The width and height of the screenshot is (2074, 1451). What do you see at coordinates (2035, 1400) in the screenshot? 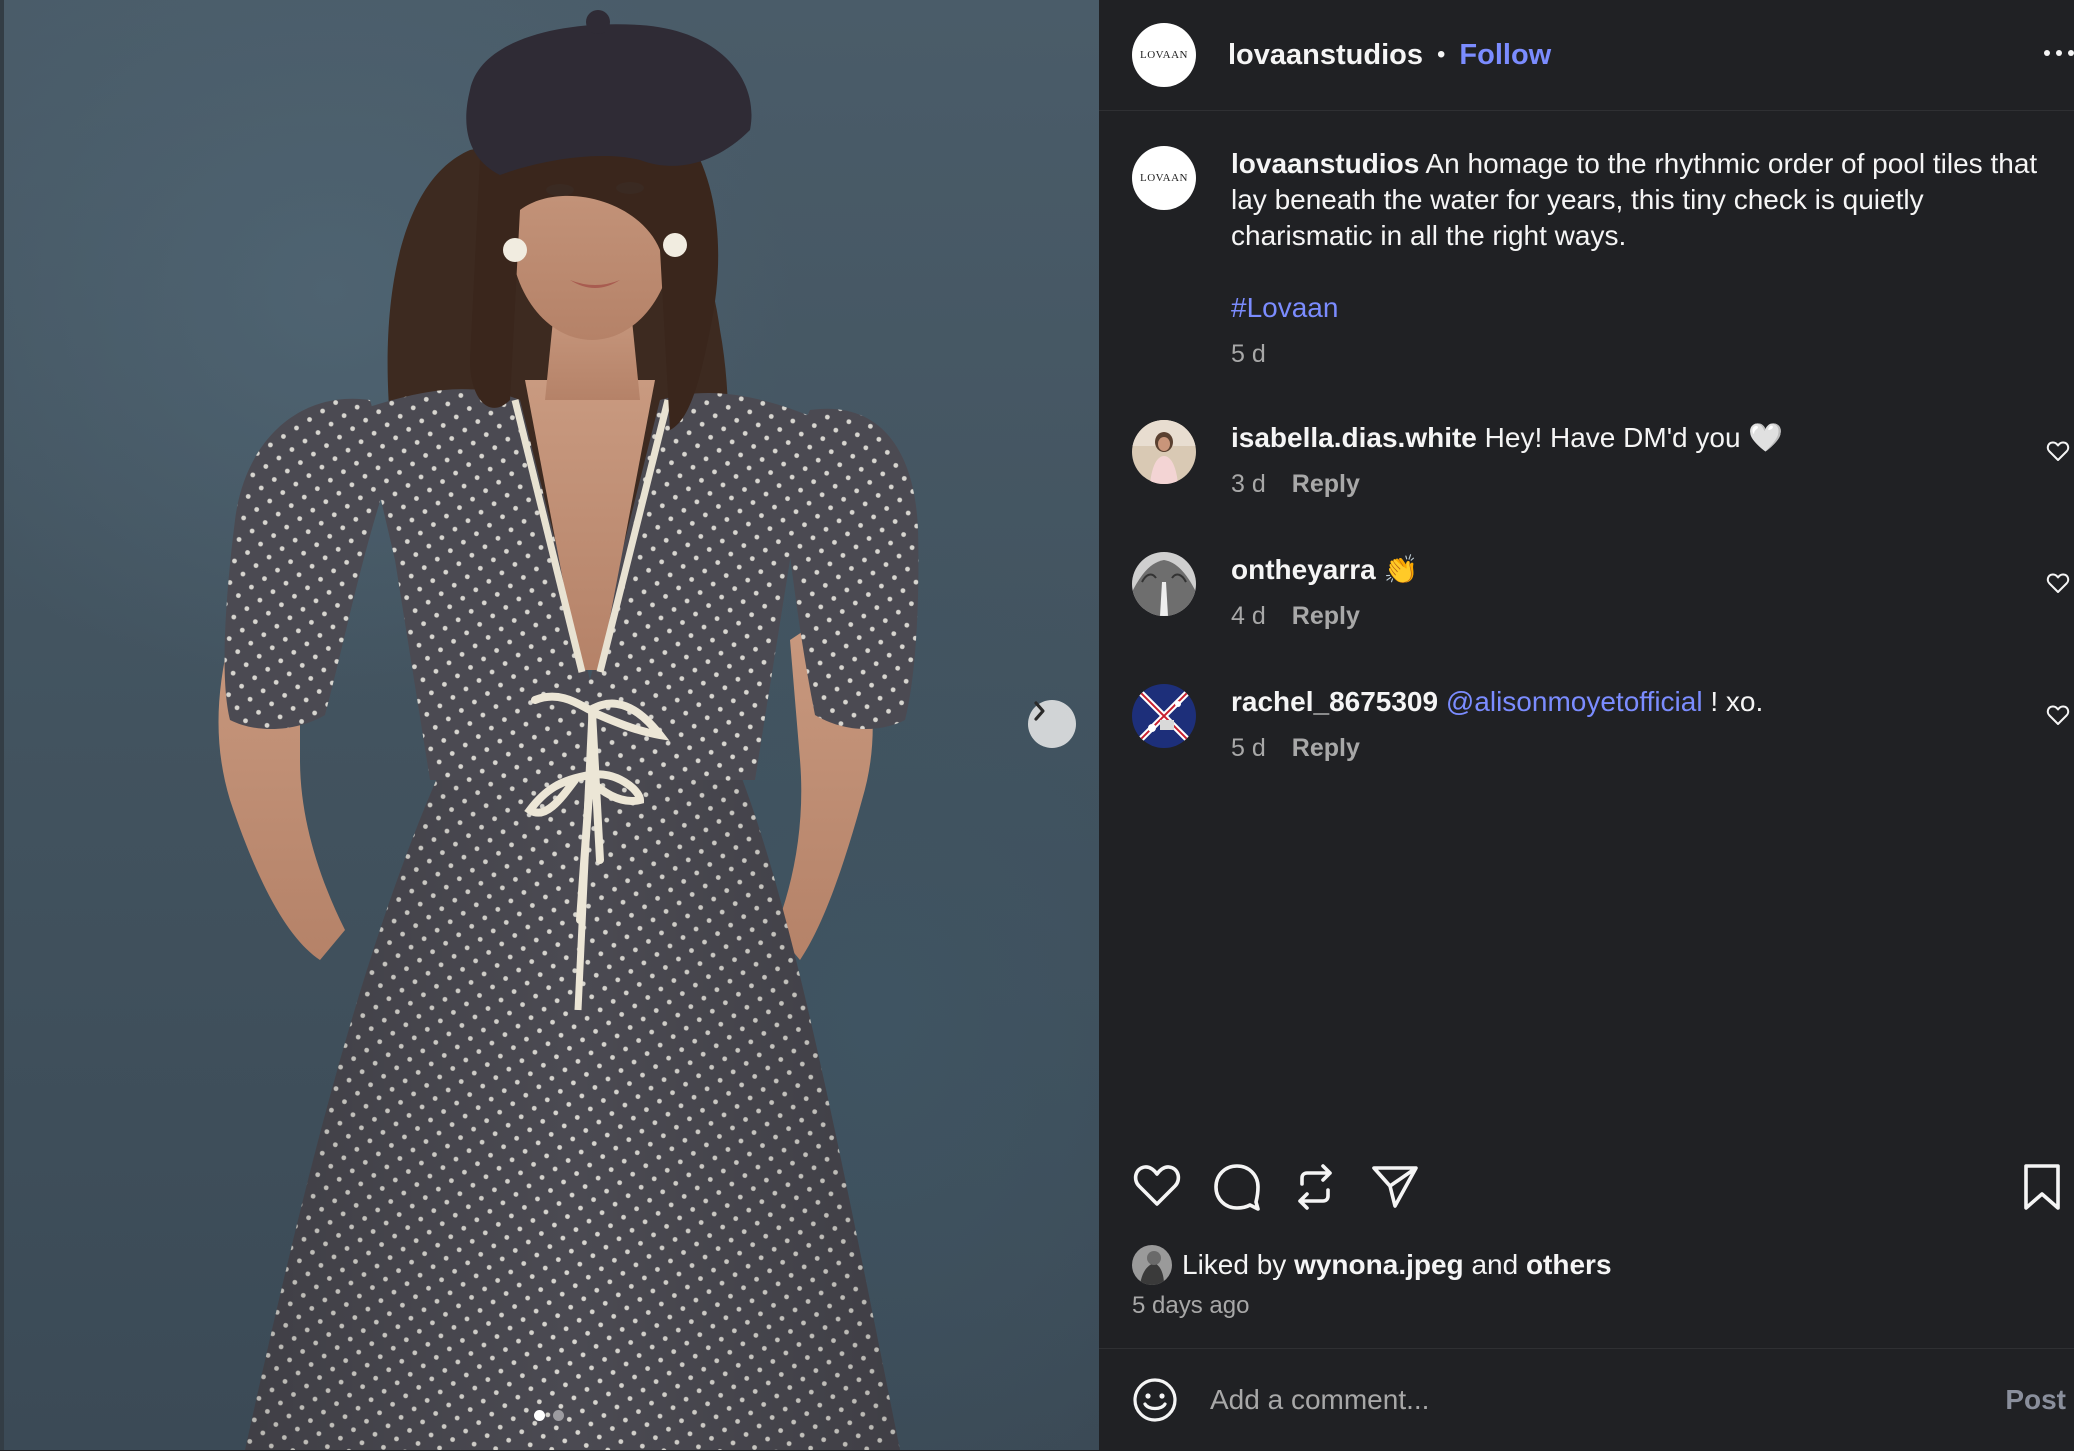
I see `post-comment-button: Post` at bounding box center [2035, 1400].